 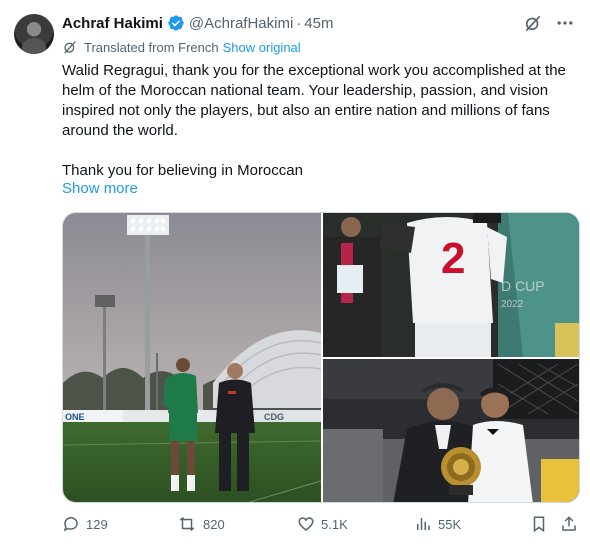 What do you see at coordinates (70, 47) in the screenshot?
I see `translate-icon` at bounding box center [70, 47].